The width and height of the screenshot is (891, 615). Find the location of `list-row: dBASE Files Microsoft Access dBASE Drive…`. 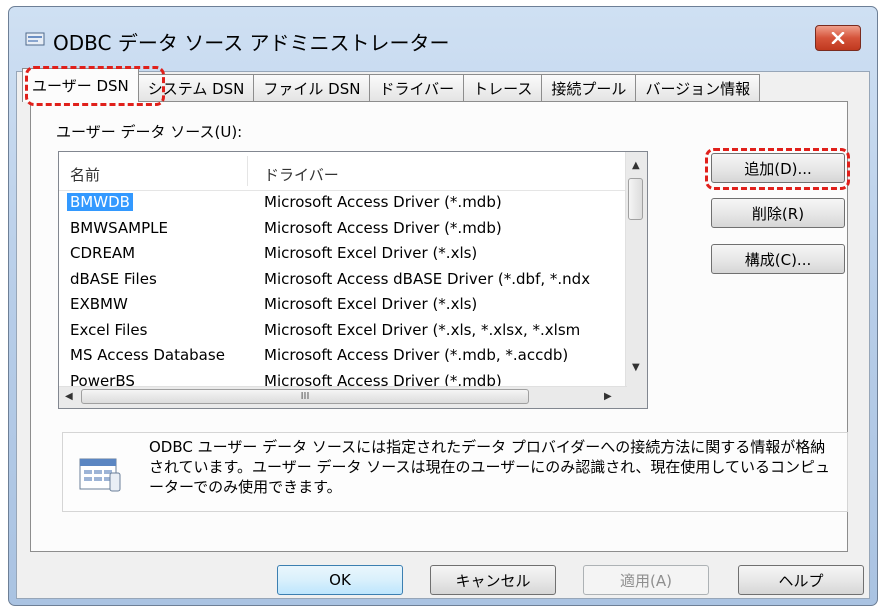

list-row: dBASE Files Microsoft Access dBASE Drive… is located at coordinates (343, 280).